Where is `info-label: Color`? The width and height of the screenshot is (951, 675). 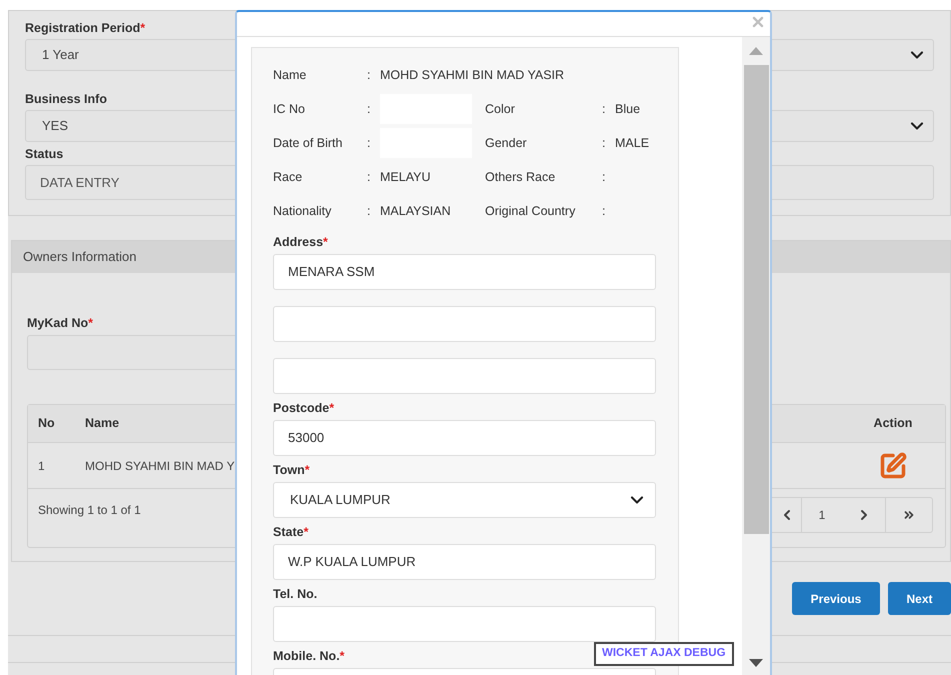 info-label: Color is located at coordinates (500, 109).